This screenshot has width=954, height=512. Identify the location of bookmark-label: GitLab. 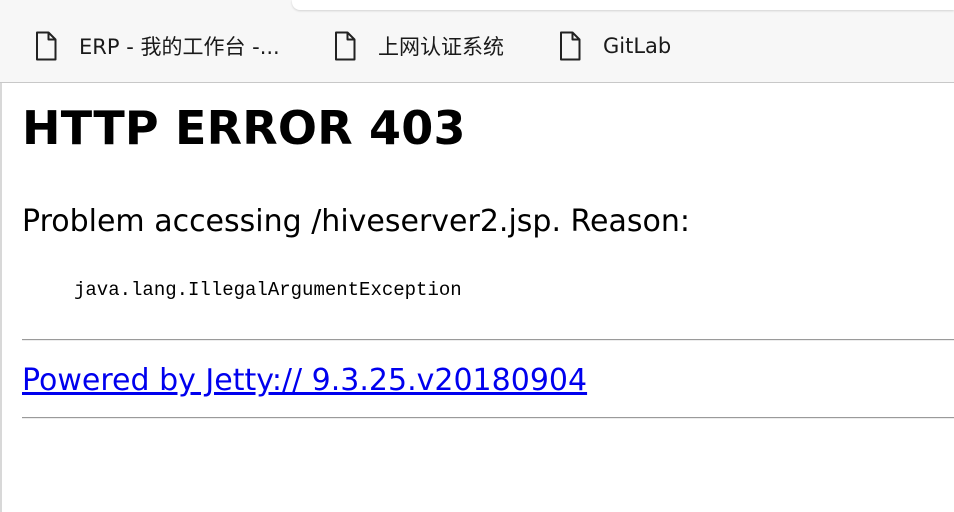
(637, 46).